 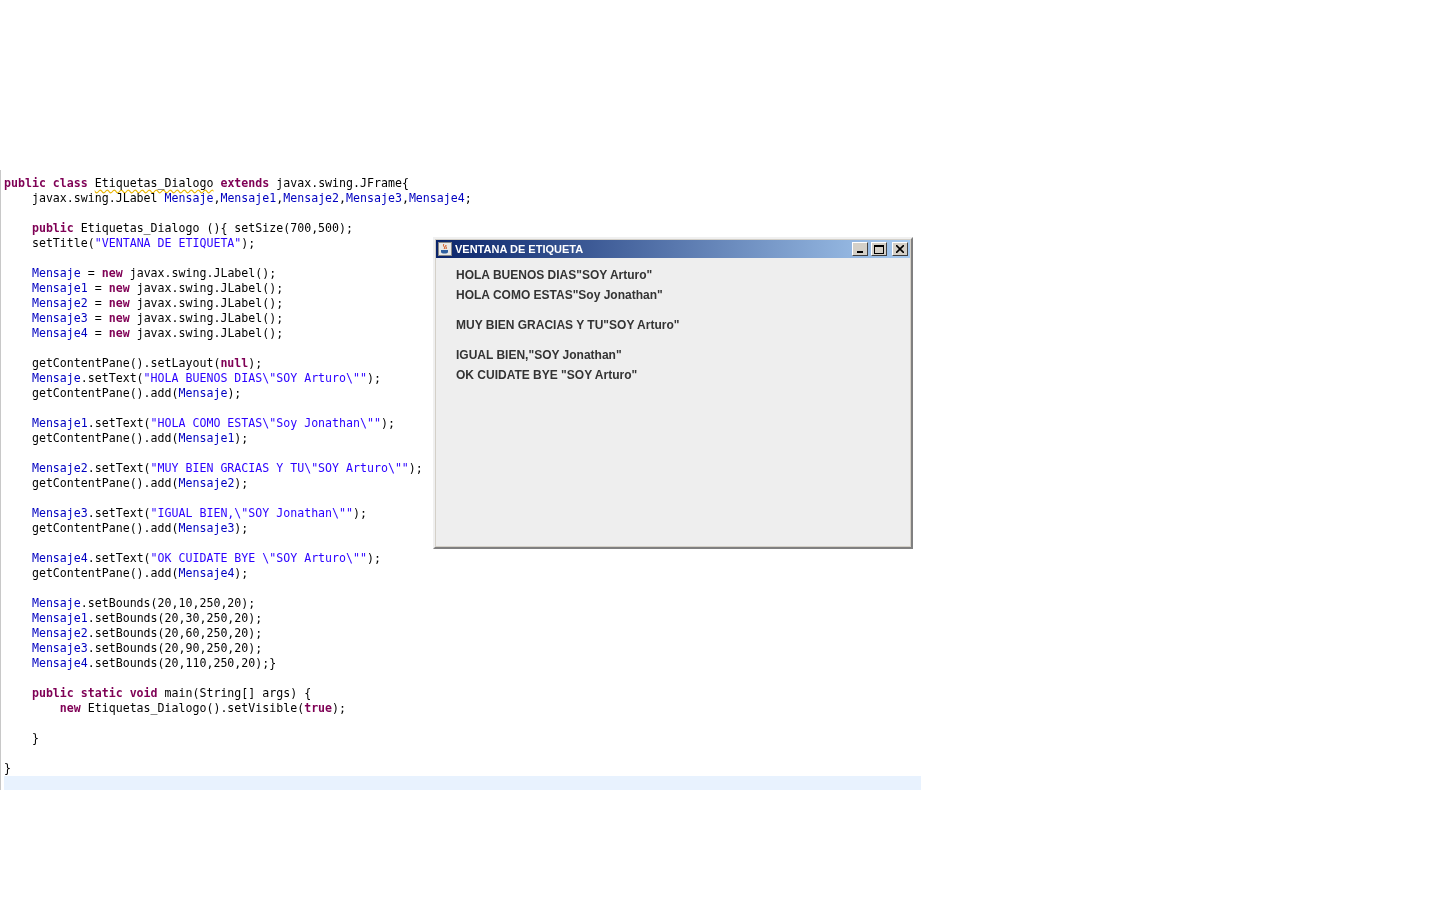 I want to click on code-line: setTitle("VENTANA DE ETIQUETA");, so click(x=143, y=243).